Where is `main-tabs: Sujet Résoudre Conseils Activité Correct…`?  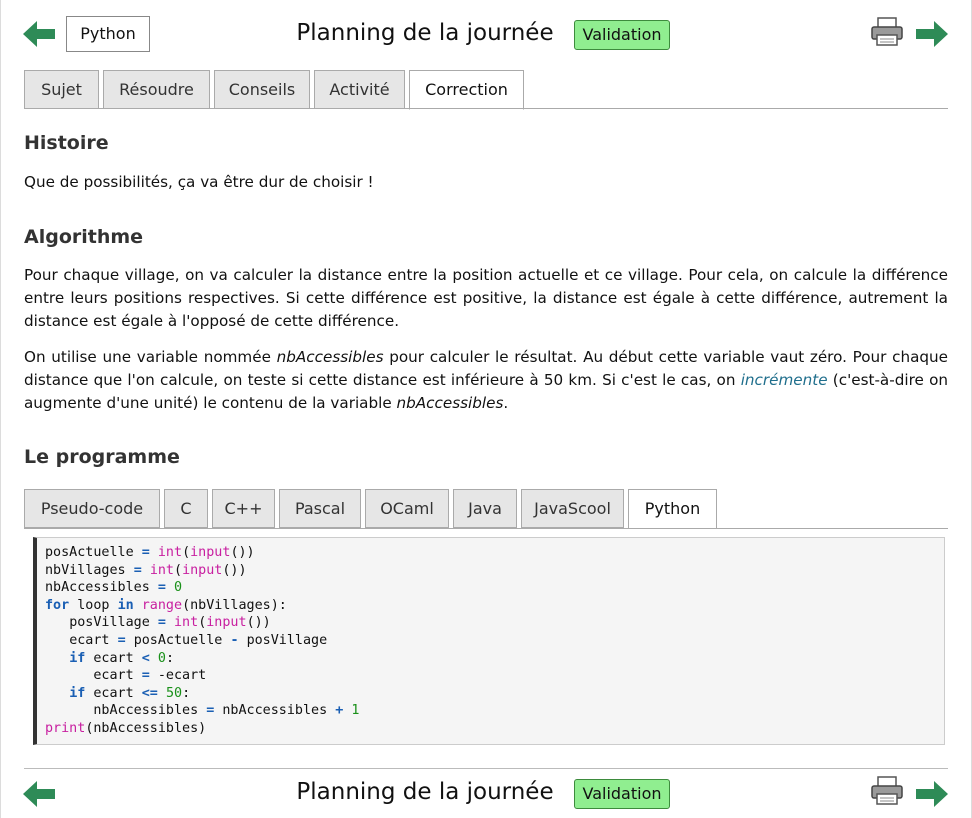 main-tabs: Sujet Résoudre Conseils Activité Correct… is located at coordinates (274, 90).